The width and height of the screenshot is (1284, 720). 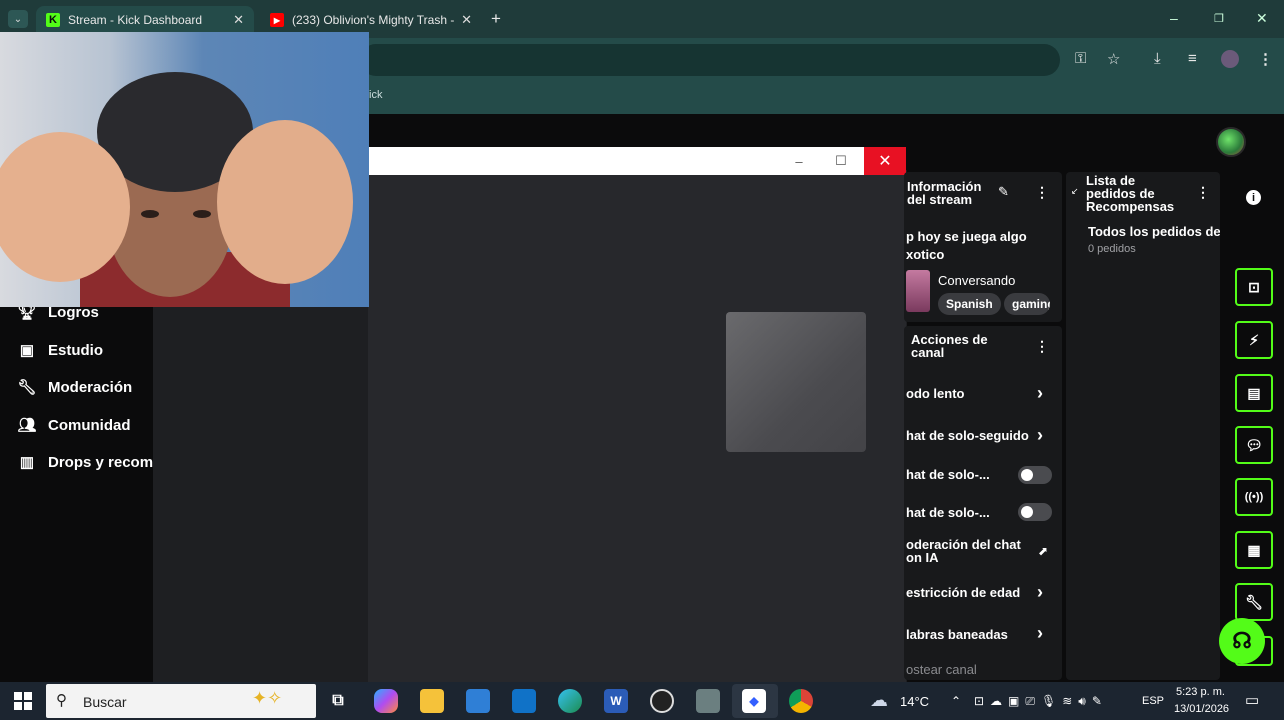 I want to click on download-icon: ⤓, so click(x=1157, y=58).